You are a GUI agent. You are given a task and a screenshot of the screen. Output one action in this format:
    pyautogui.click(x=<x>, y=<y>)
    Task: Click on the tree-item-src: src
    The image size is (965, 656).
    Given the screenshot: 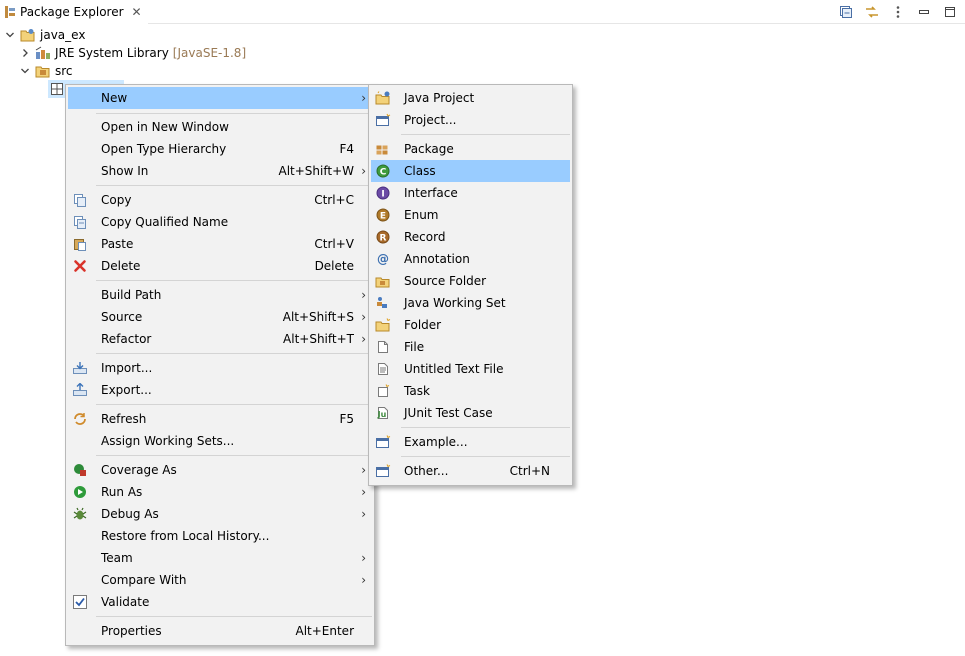 What is the action you would take?
    pyautogui.click(x=46, y=71)
    